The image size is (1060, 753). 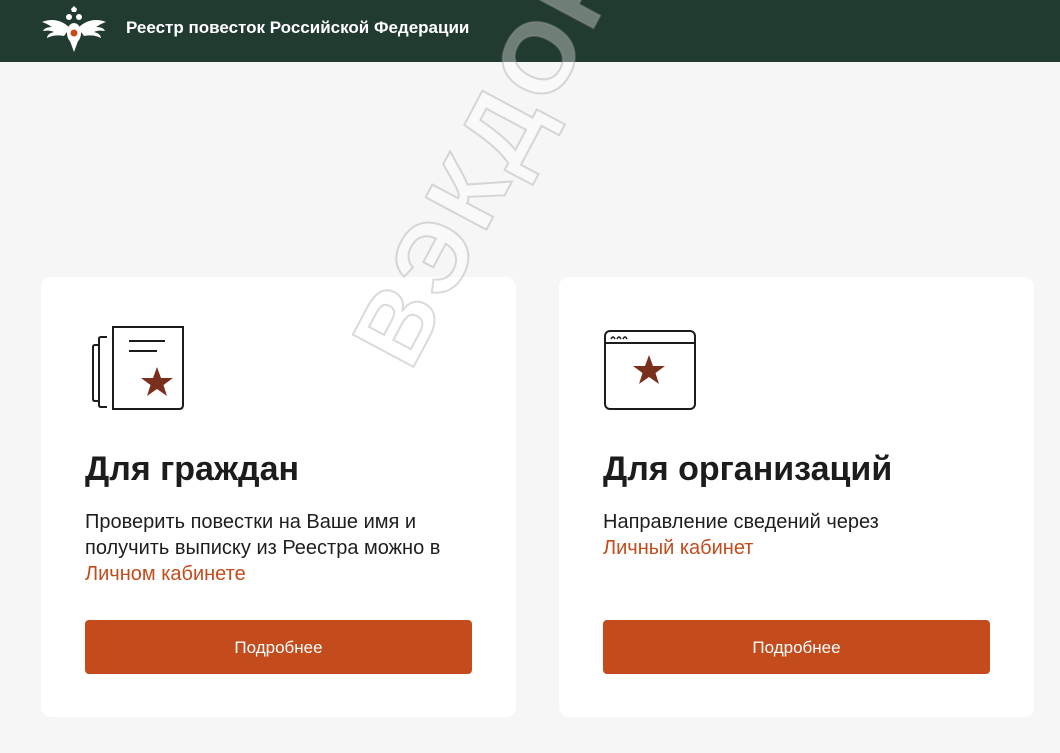 I want to click on document-star-icon, so click(x=138, y=368).